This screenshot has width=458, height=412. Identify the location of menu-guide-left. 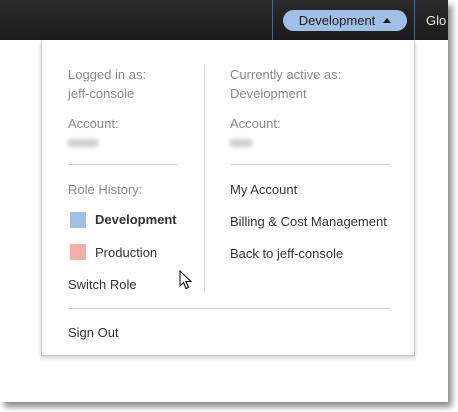
(272, 20).